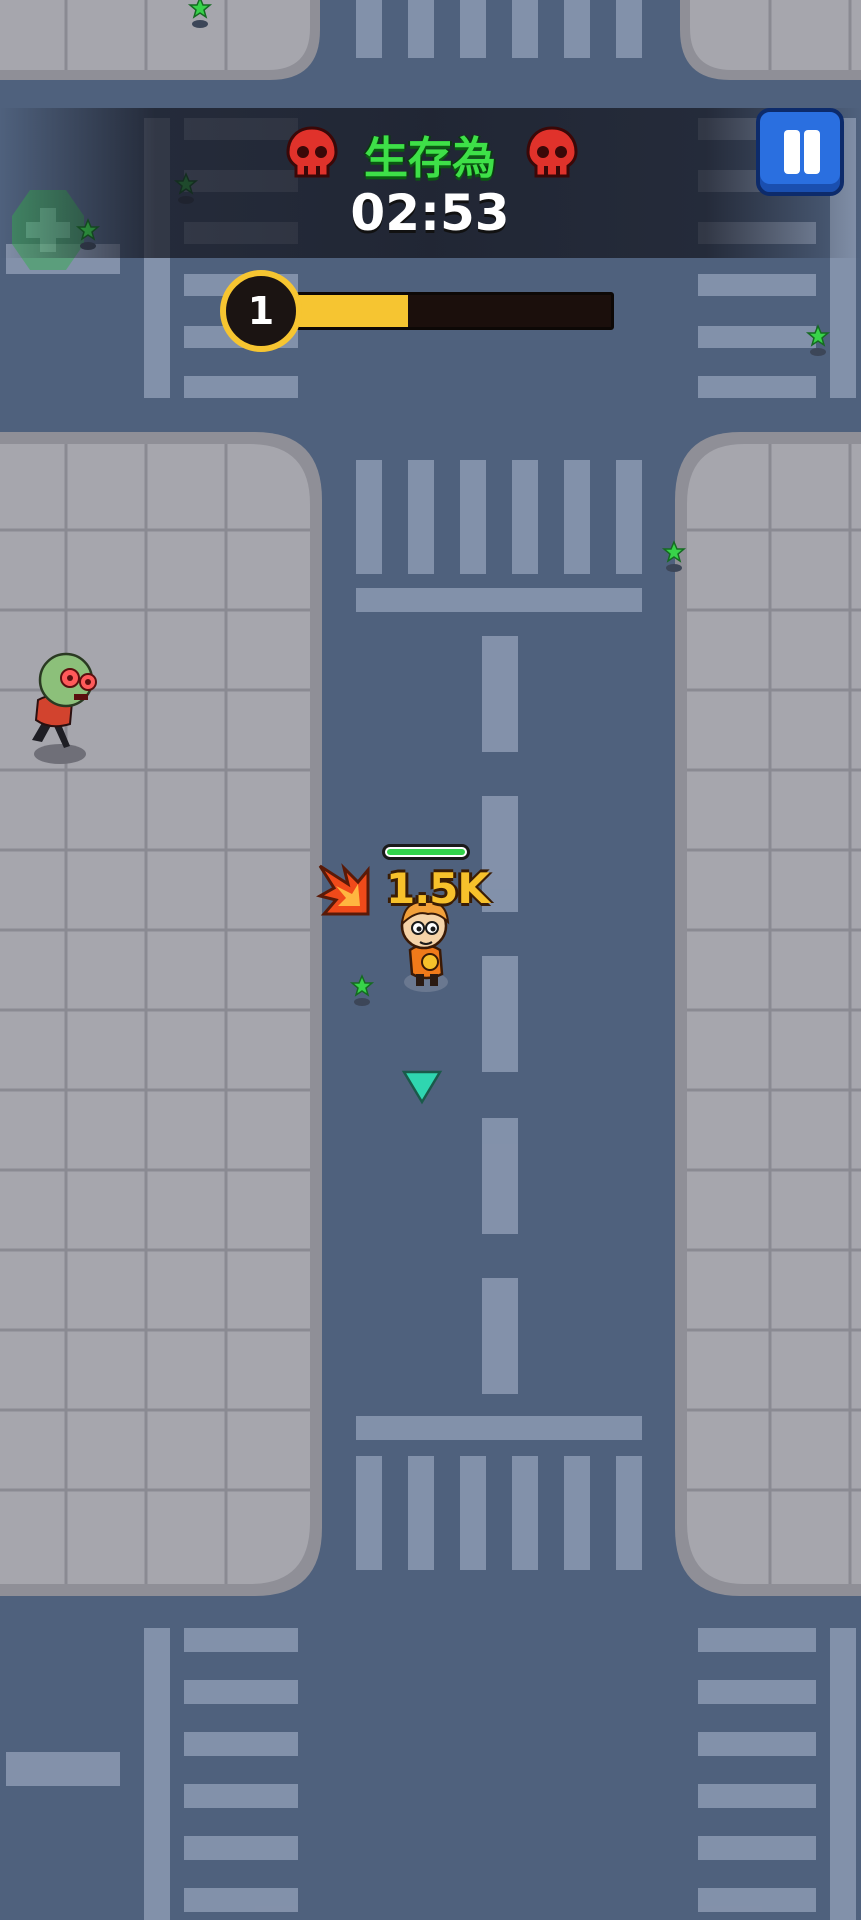  Describe the element at coordinates (160, 40) in the screenshot. I see `sidewalk-top-left` at that location.